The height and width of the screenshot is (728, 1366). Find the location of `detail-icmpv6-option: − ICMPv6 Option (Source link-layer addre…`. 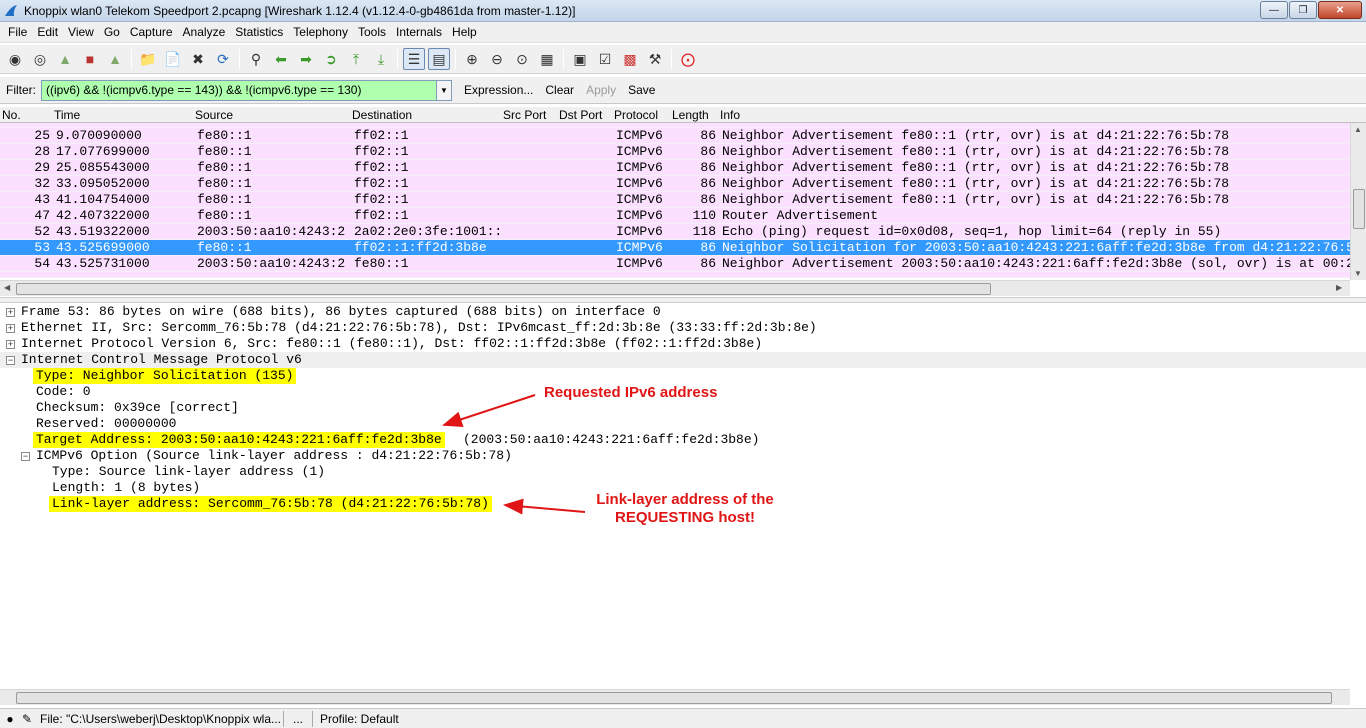

detail-icmpv6-option: − ICMPv6 Option (Source link-layer addre… is located at coordinates (683, 456).